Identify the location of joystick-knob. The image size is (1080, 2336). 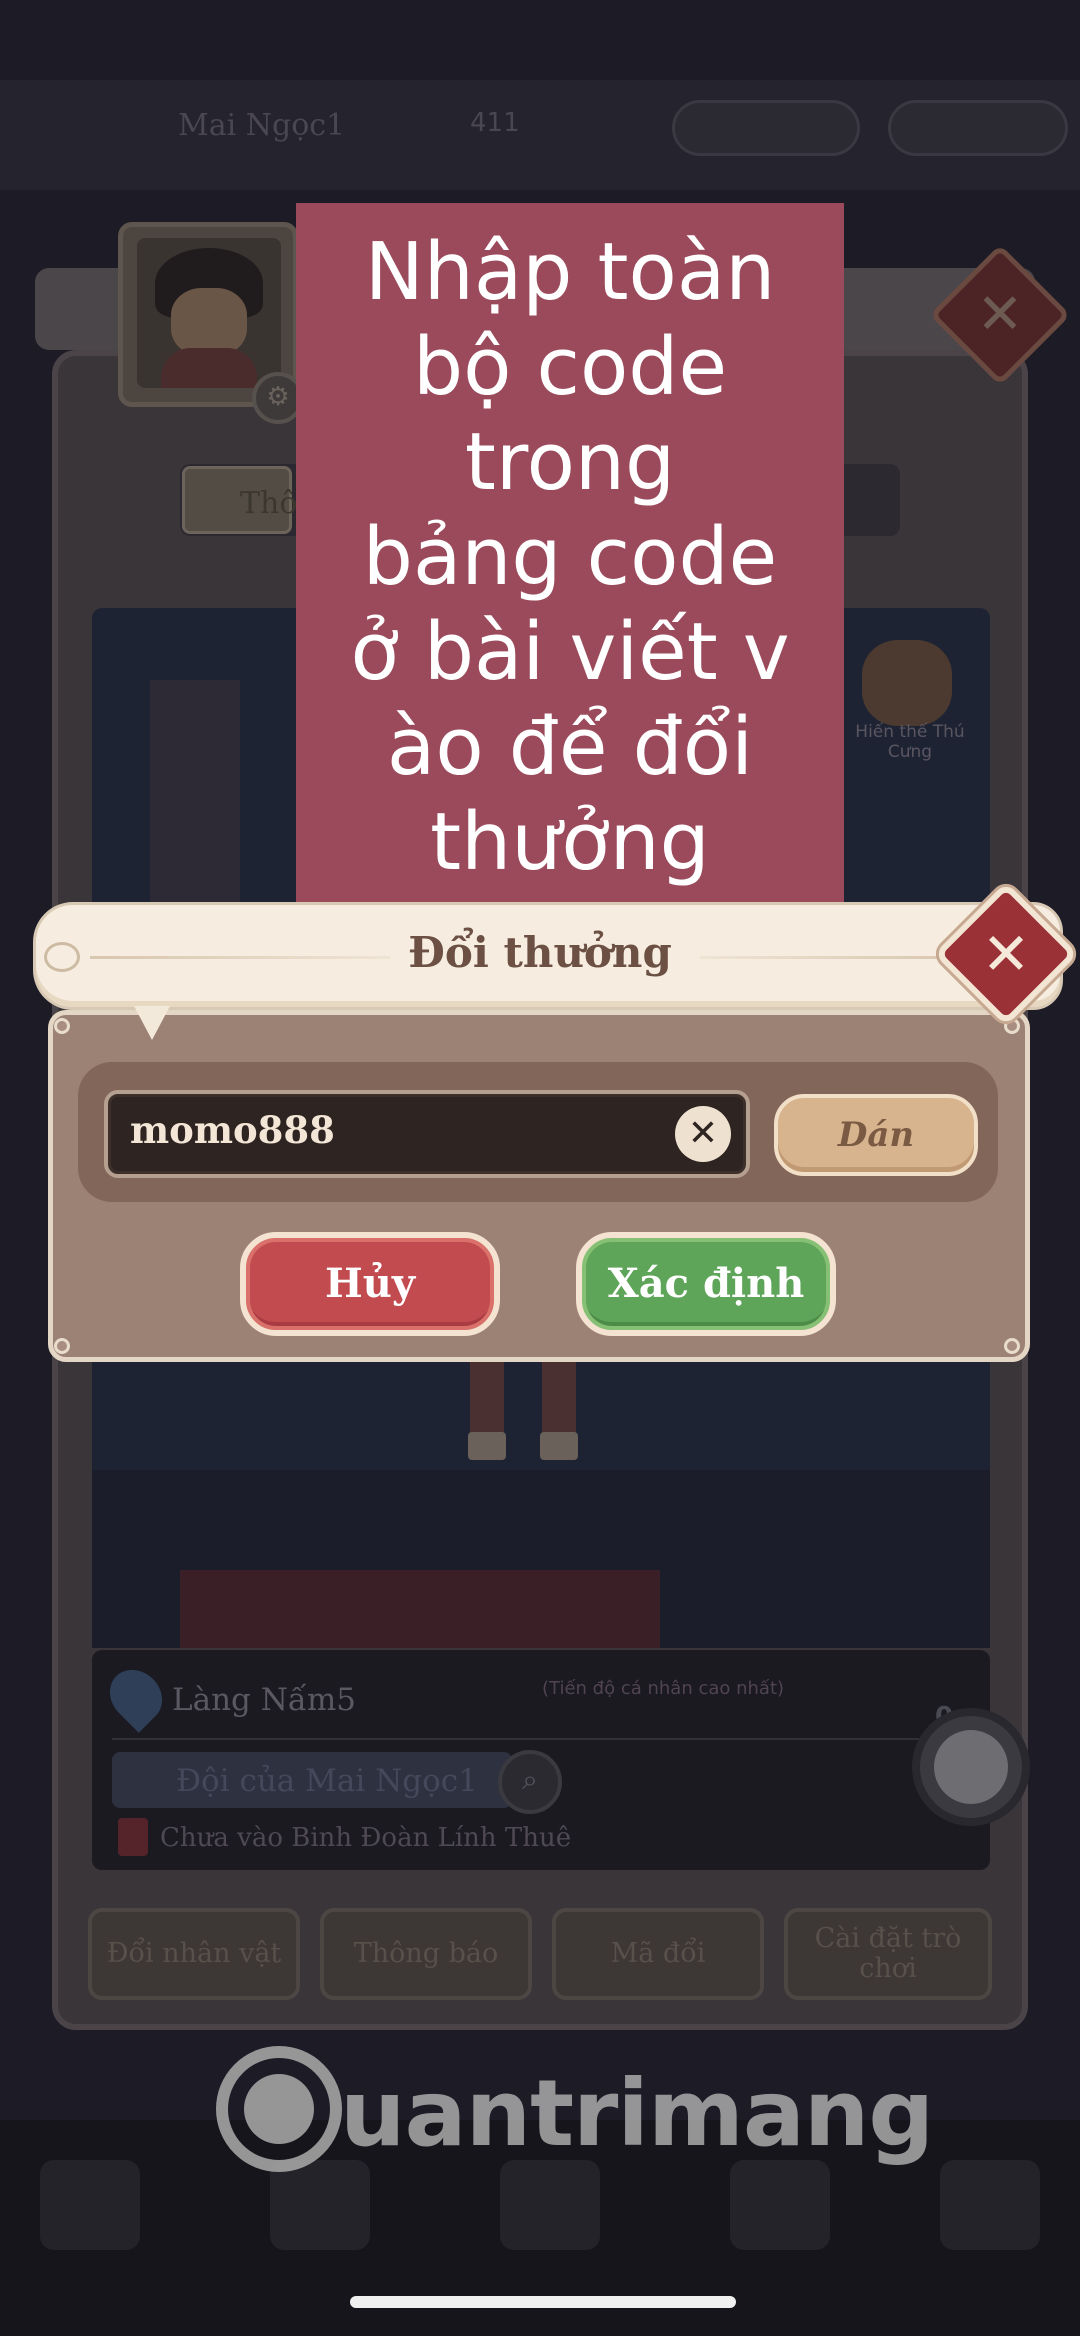
(971, 1767).